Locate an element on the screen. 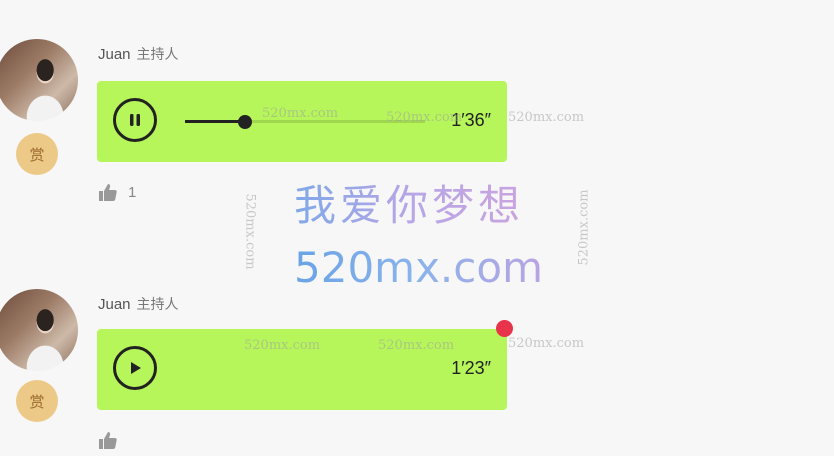  like-row: 1 is located at coordinates (117, 192).